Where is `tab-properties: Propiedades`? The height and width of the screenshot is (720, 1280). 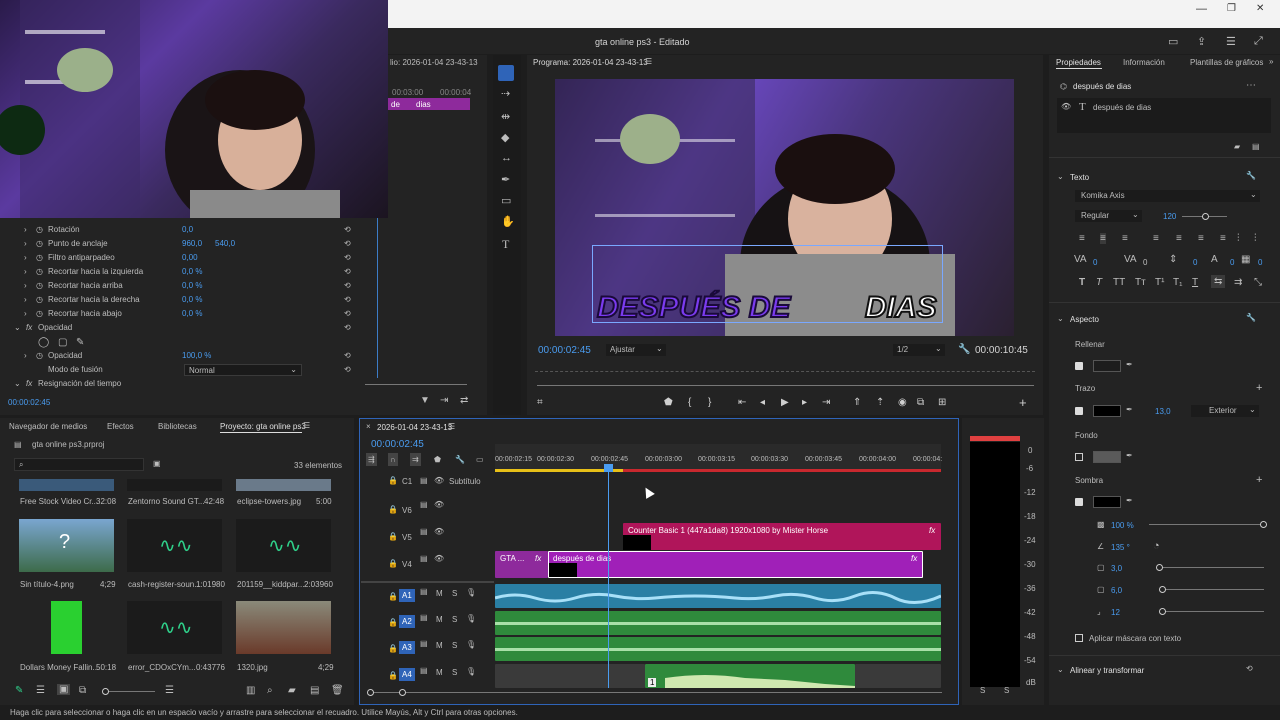
tab-properties: Propiedades is located at coordinates (1078, 62).